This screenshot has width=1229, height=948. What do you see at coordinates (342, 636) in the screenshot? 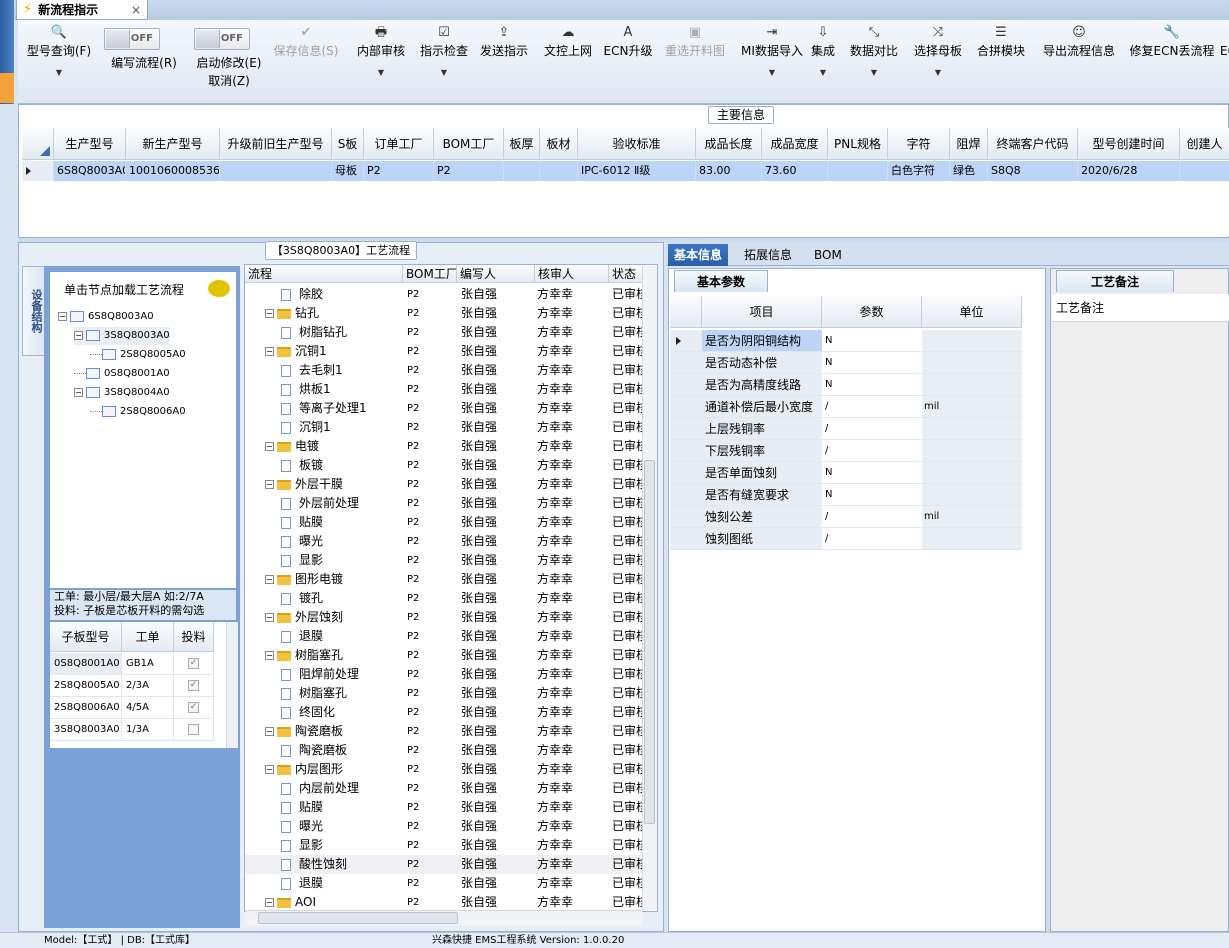
I see `flow-step-cell: 退膜` at bounding box center [342, 636].